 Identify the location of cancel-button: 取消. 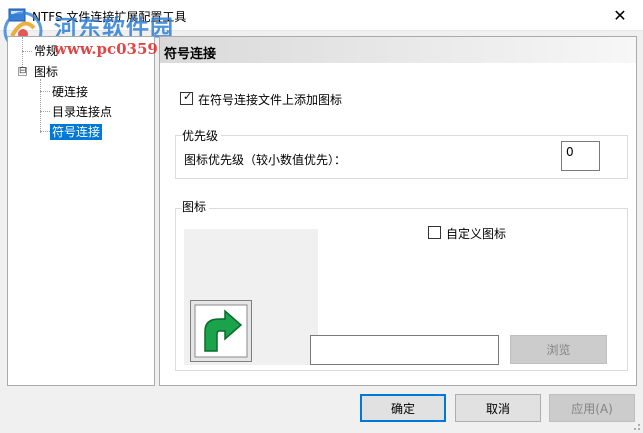
(498, 408).